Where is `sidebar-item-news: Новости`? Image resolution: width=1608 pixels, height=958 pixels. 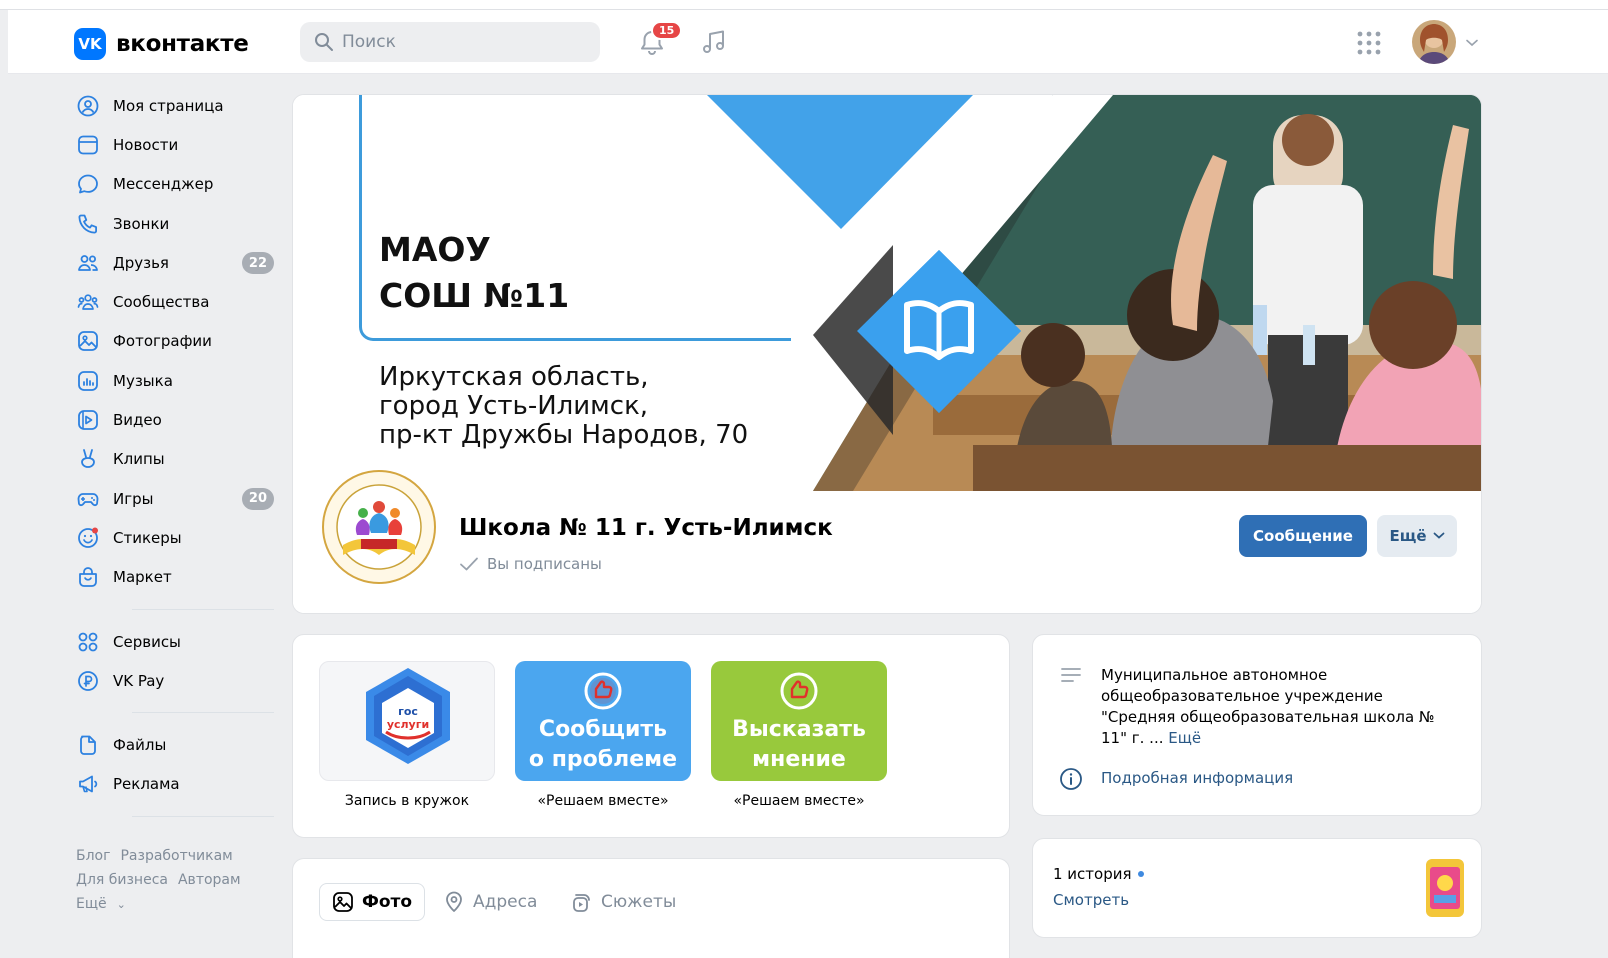
sidebar-item-news: Новости is located at coordinates (171, 144).